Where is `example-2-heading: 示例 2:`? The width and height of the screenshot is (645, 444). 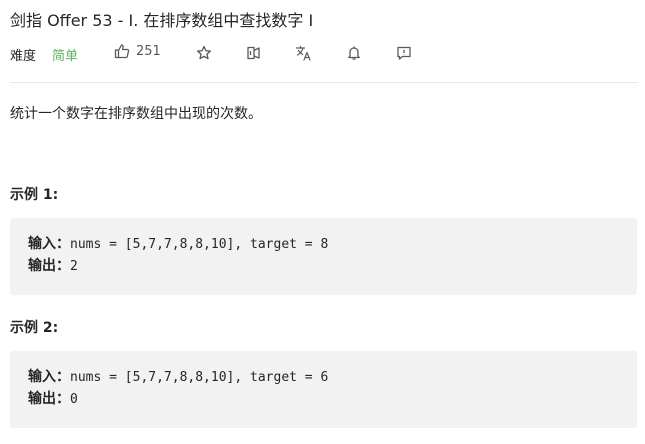
example-2-heading: 示例 2: is located at coordinates (34, 328).